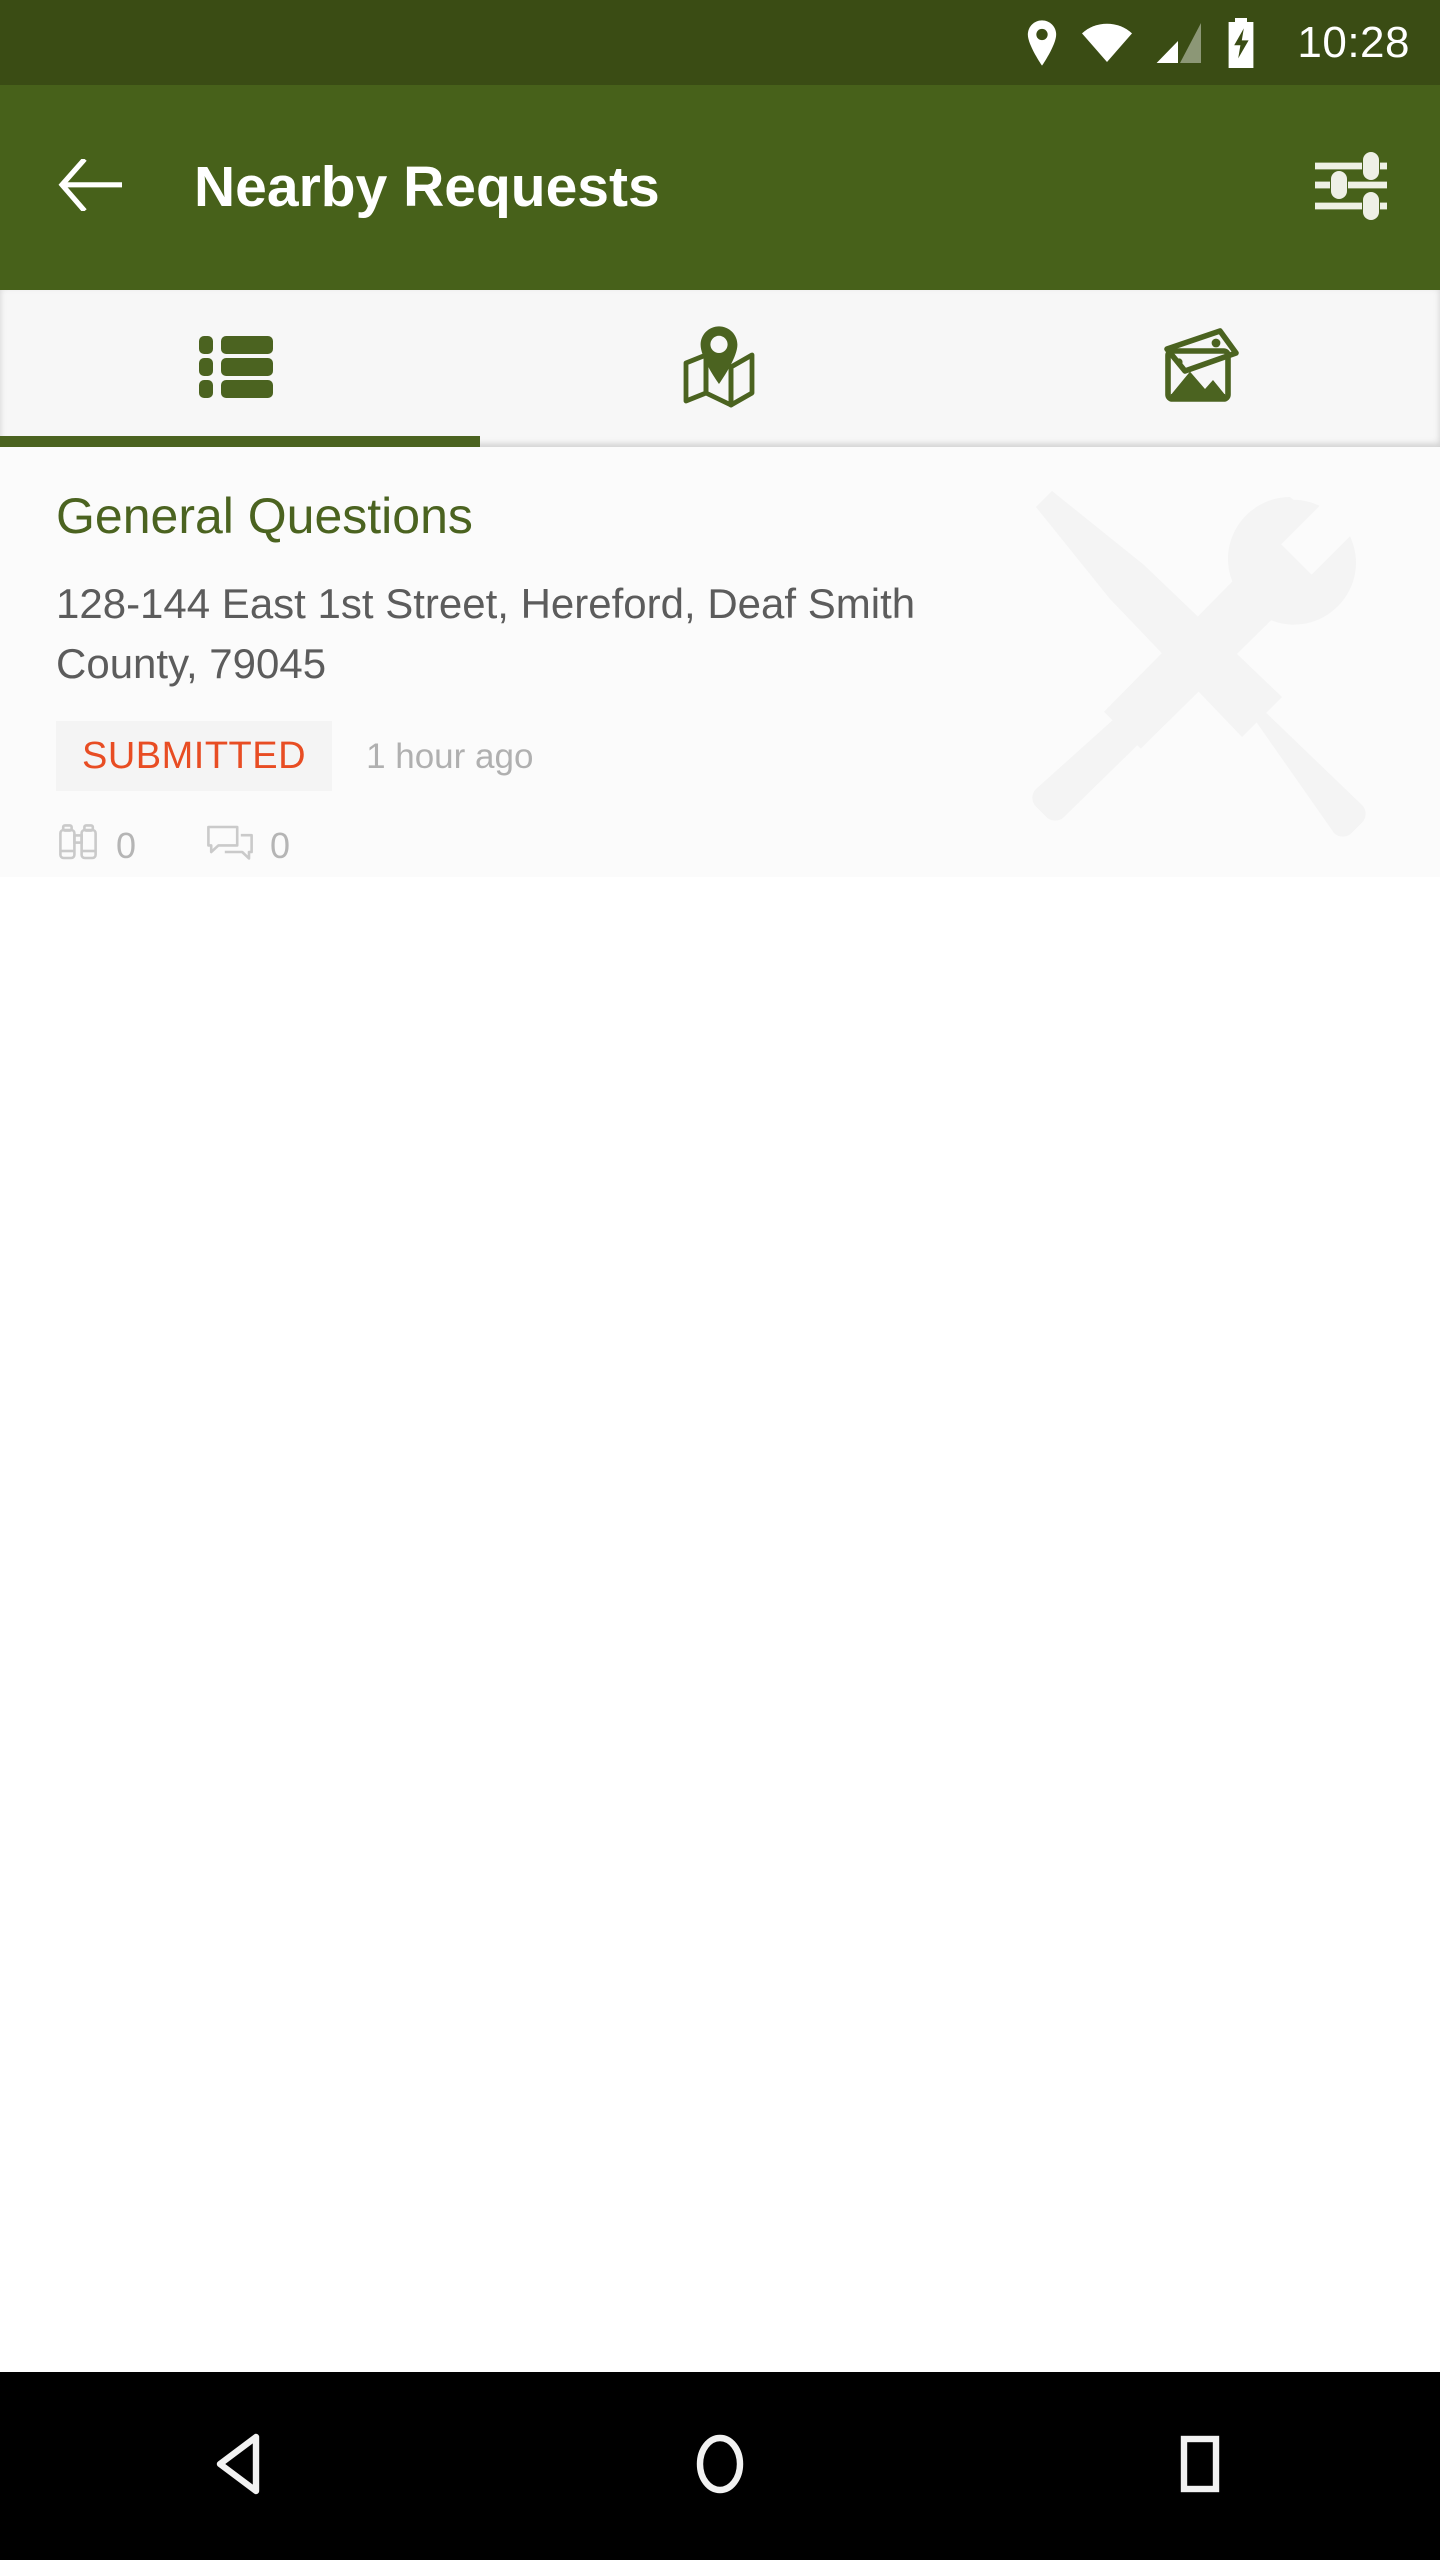  What do you see at coordinates (450, 756) in the screenshot?
I see `request-timestamp: 1 hour ago` at bounding box center [450, 756].